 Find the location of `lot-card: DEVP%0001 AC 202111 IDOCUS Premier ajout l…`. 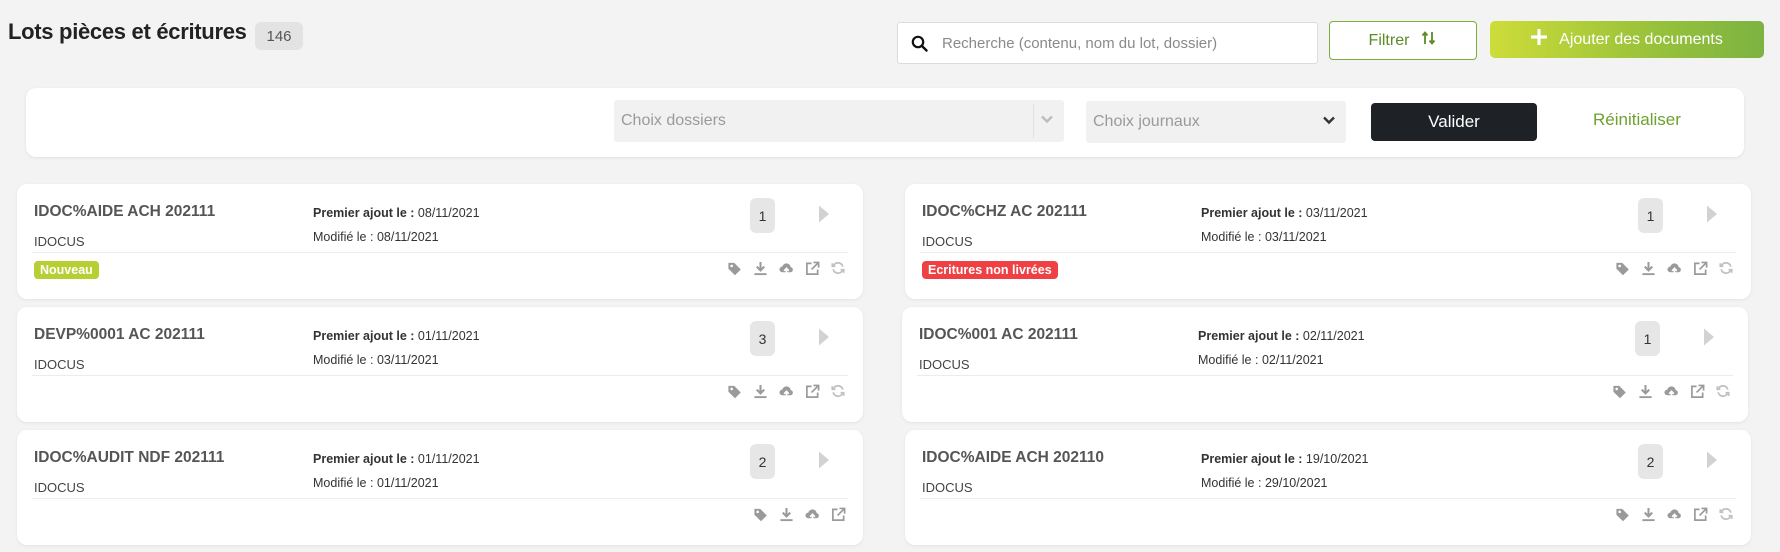

lot-card: DEVP%0001 AC 202111 IDOCUS Premier ajout l… is located at coordinates (440, 364).